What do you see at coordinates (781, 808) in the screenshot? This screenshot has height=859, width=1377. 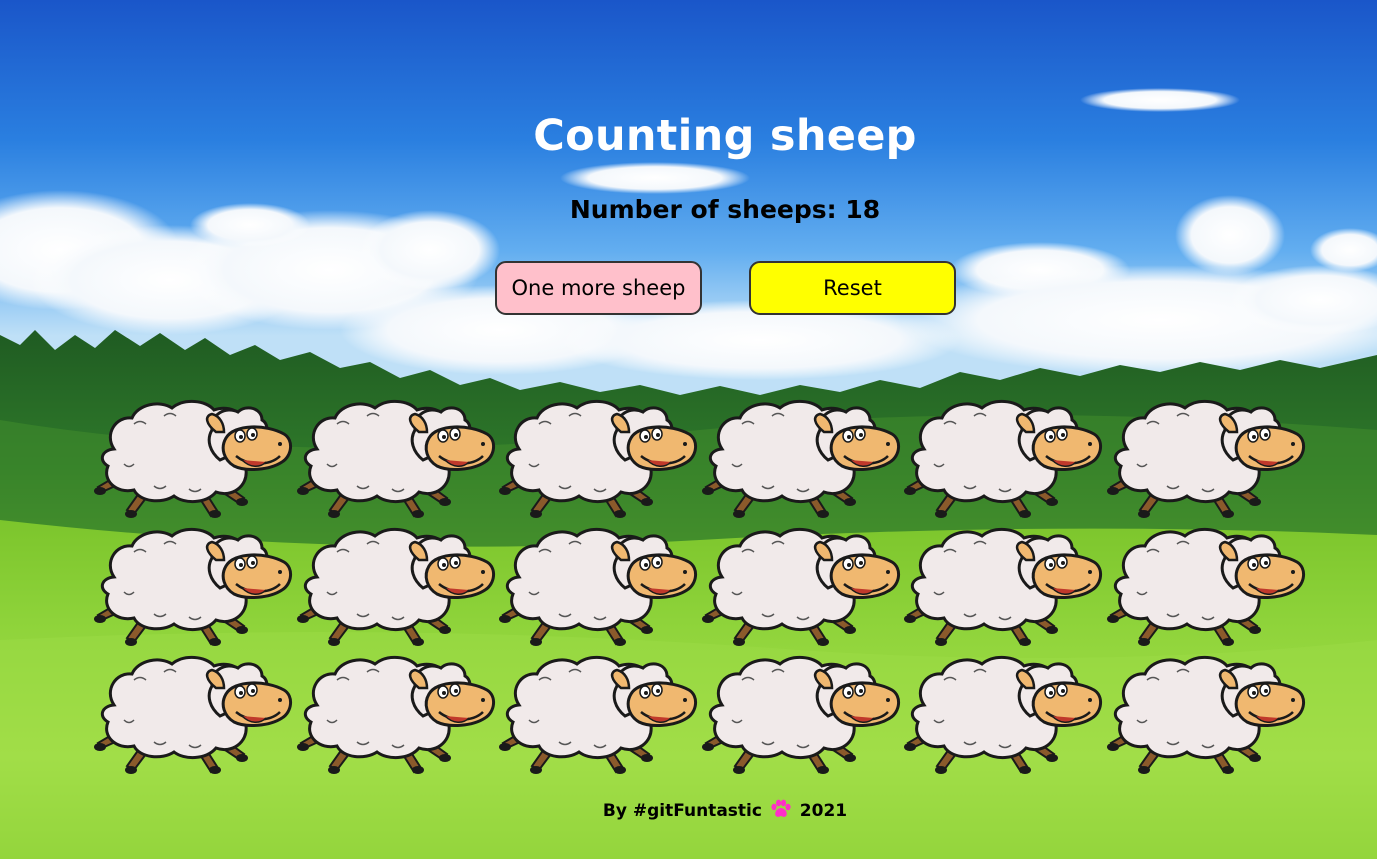 I see `paw-icon` at bounding box center [781, 808].